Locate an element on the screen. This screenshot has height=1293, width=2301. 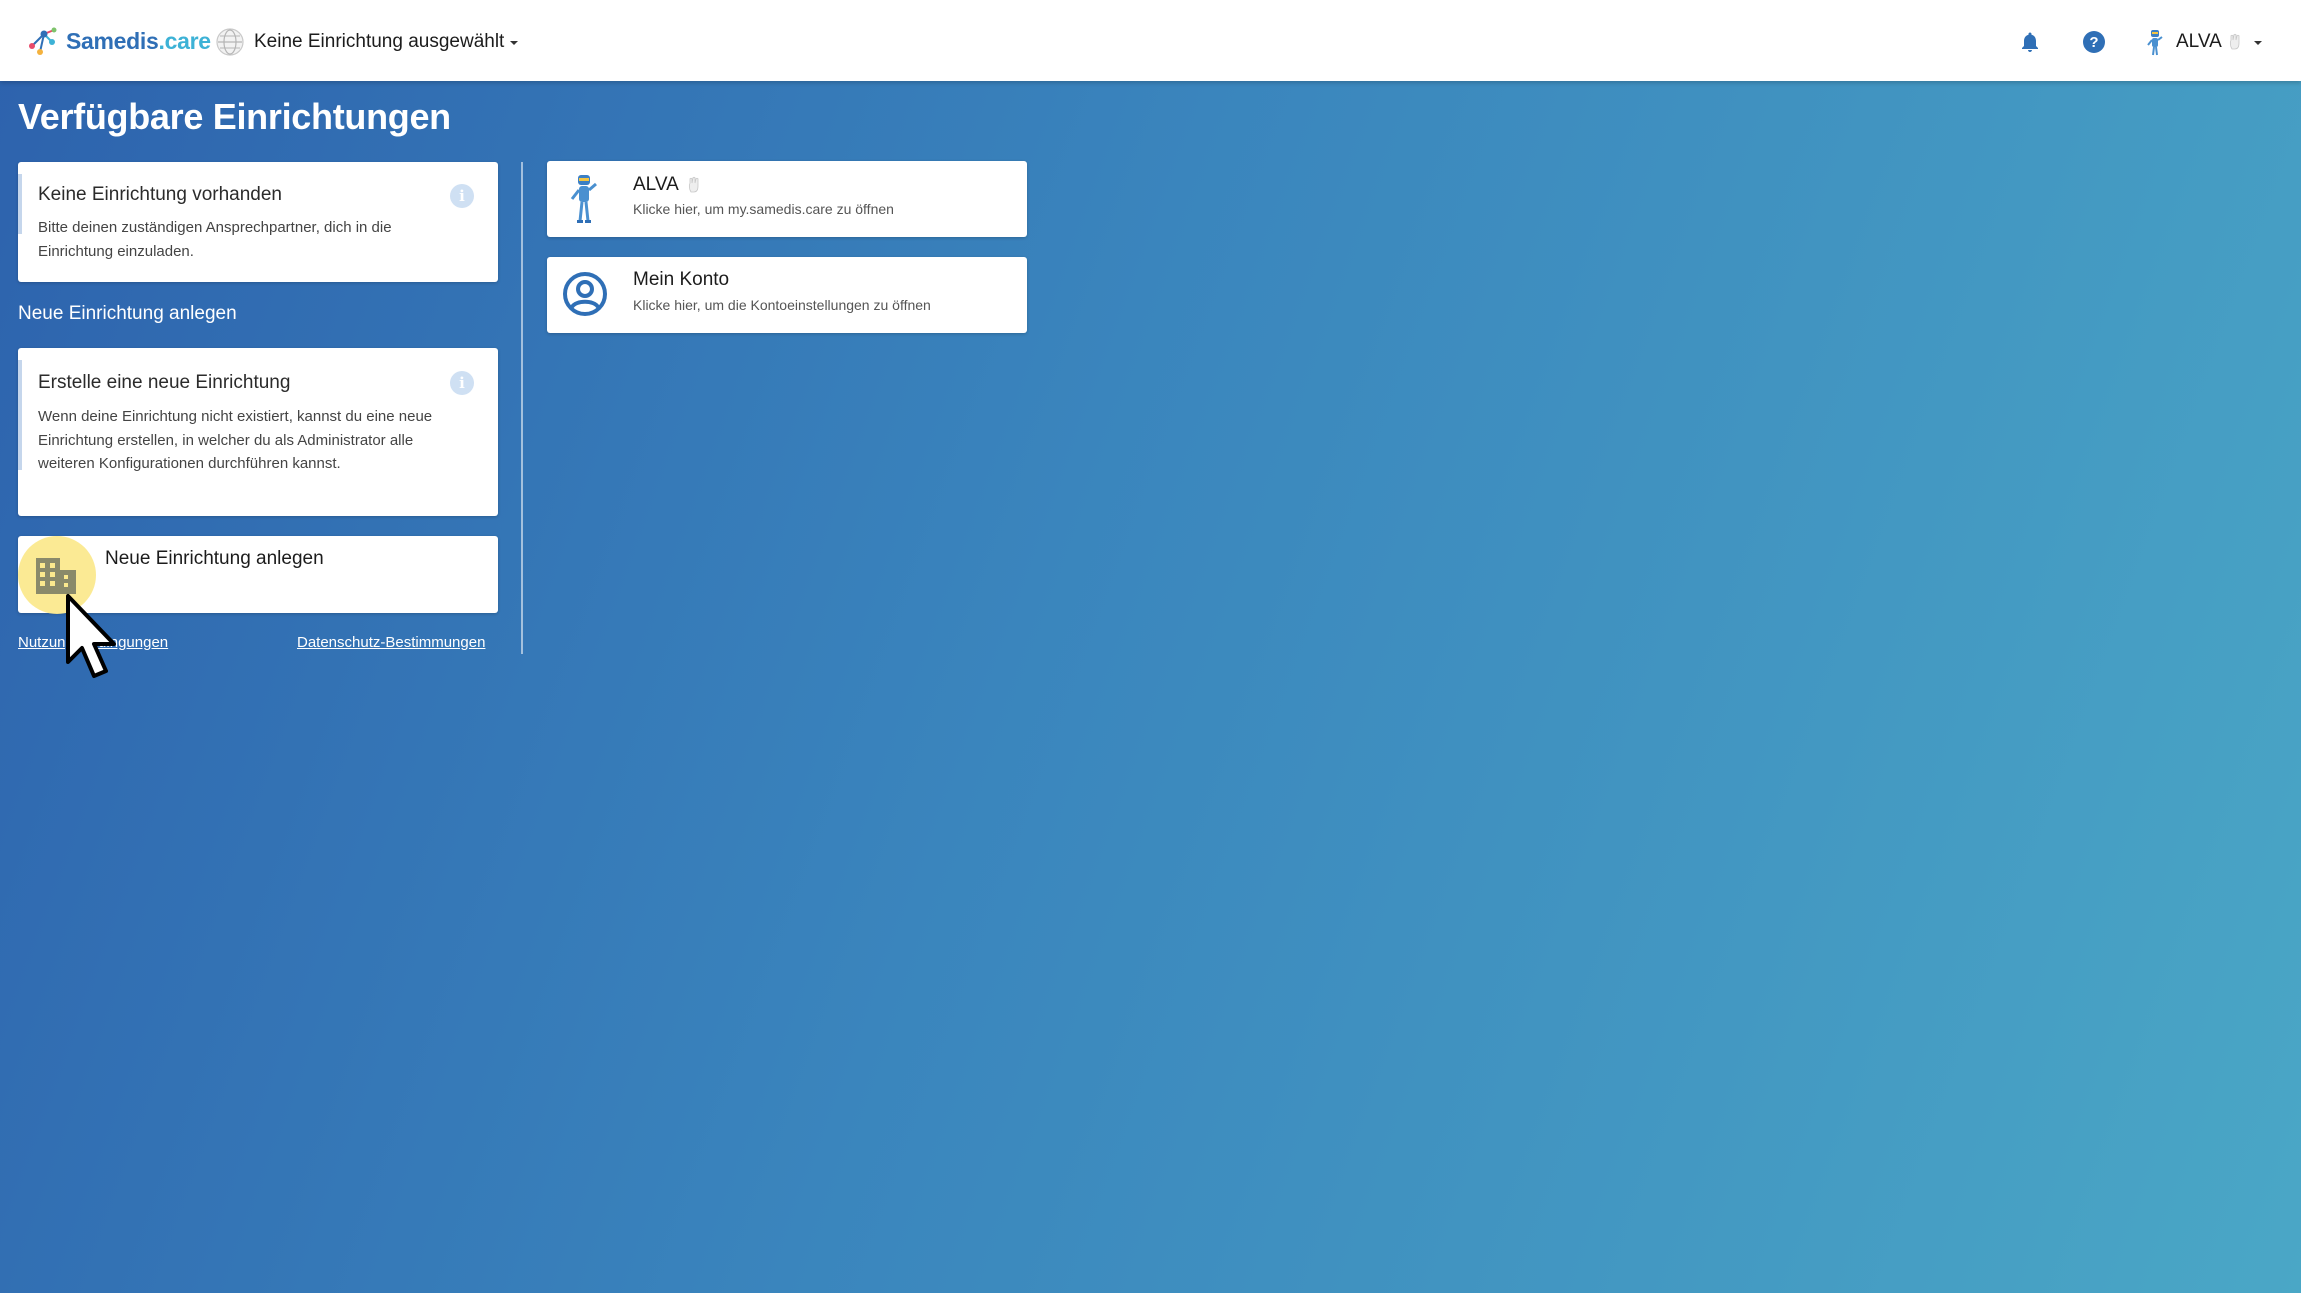
app-card-alva-title: ALVA is located at coordinates (656, 184).